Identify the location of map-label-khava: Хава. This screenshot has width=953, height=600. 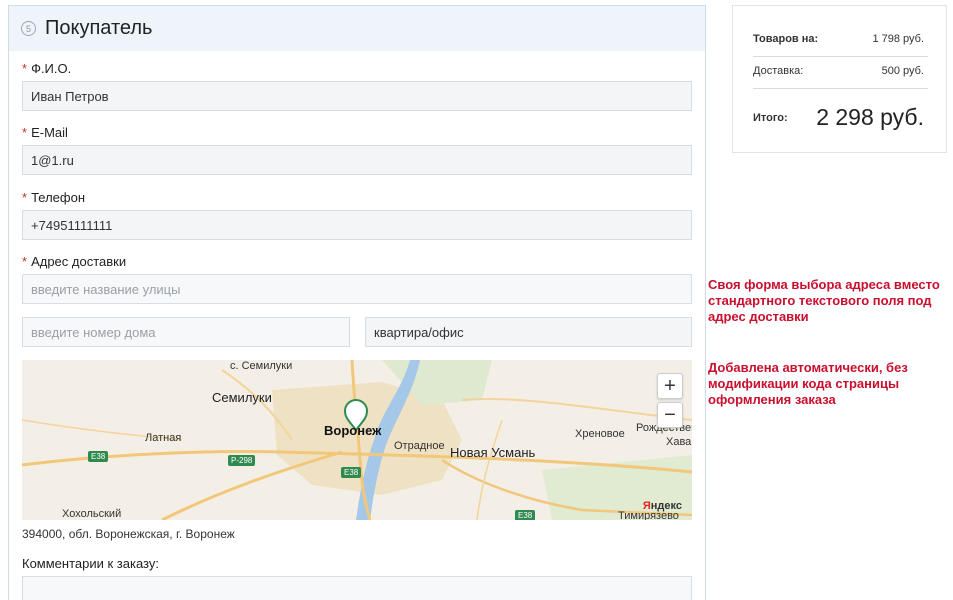
(679, 442).